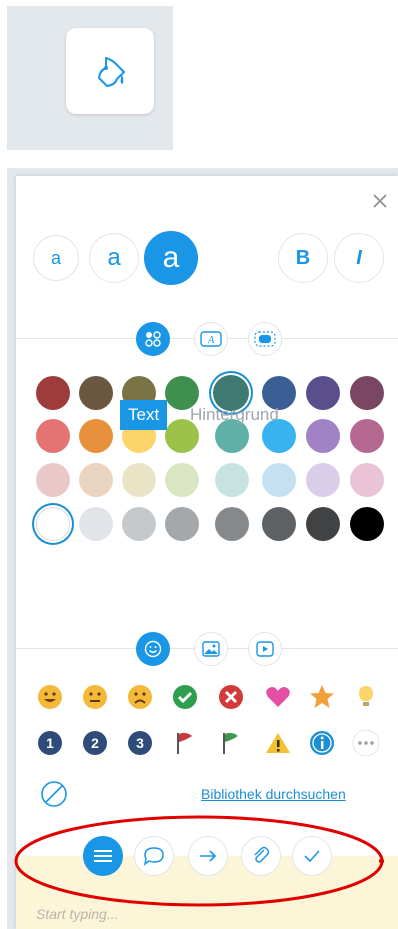  I want to click on number-2-icon: 2, so click(95, 743).